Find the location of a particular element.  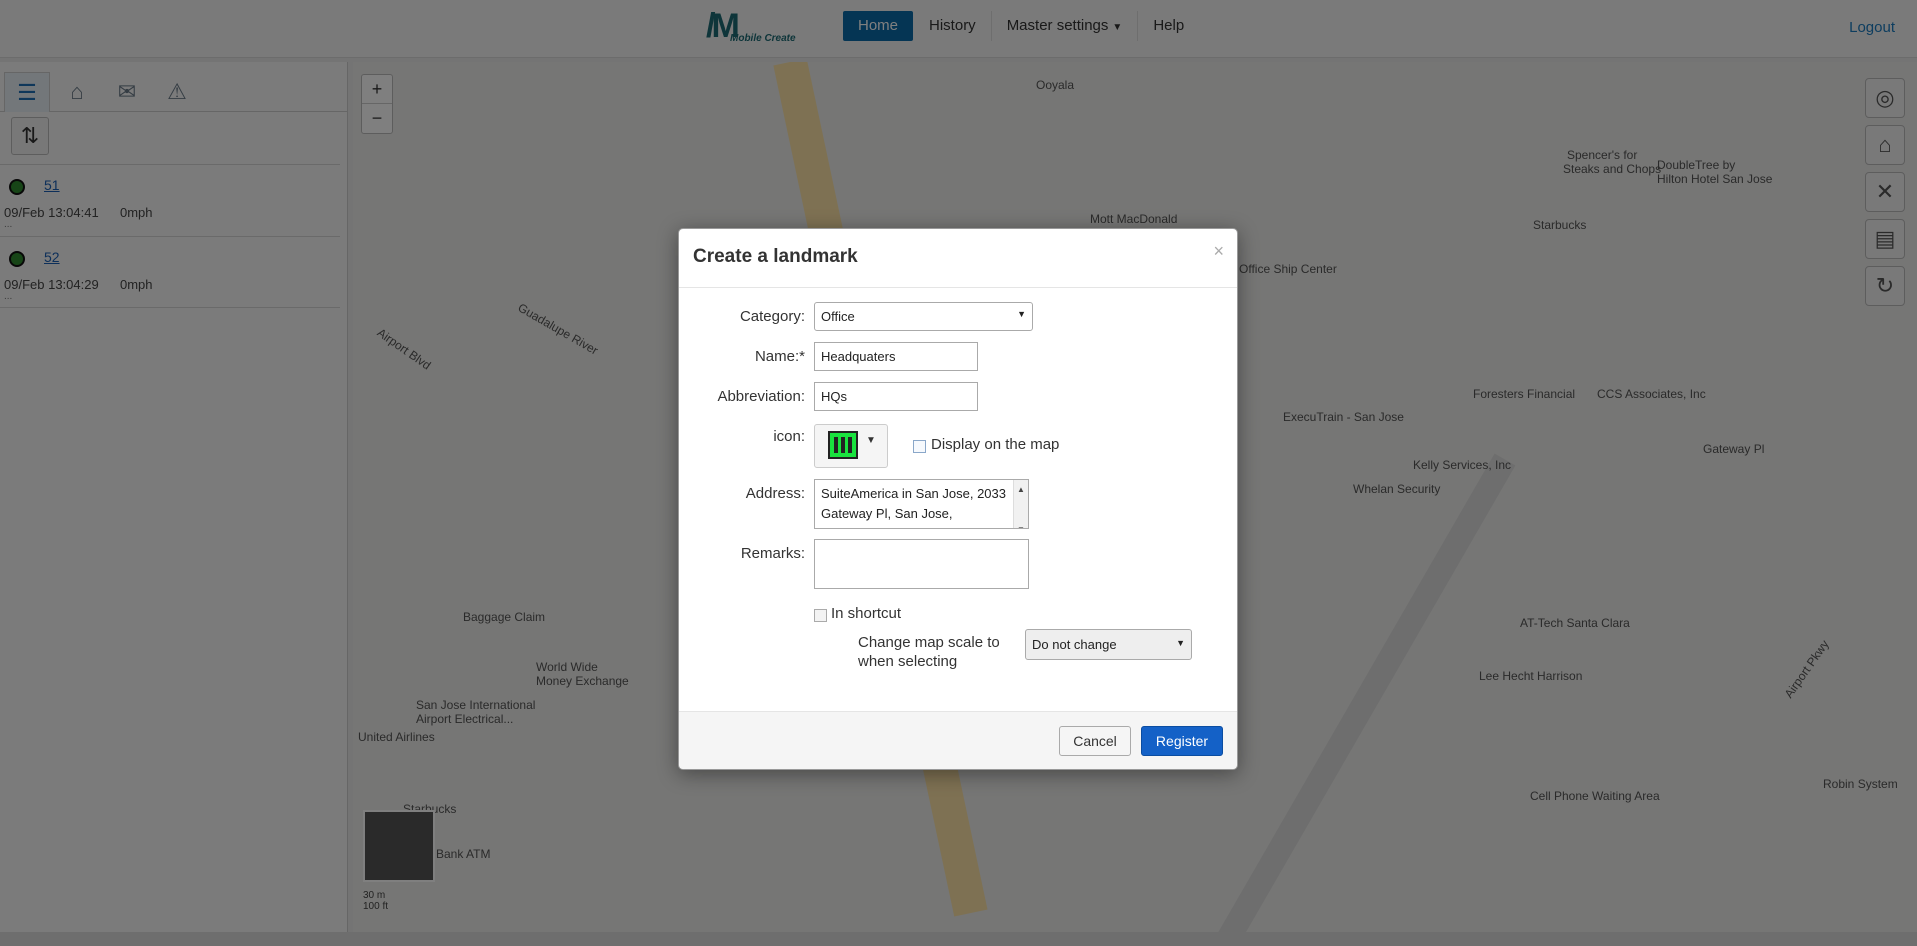

icon-label: icon: is located at coordinates (789, 436).